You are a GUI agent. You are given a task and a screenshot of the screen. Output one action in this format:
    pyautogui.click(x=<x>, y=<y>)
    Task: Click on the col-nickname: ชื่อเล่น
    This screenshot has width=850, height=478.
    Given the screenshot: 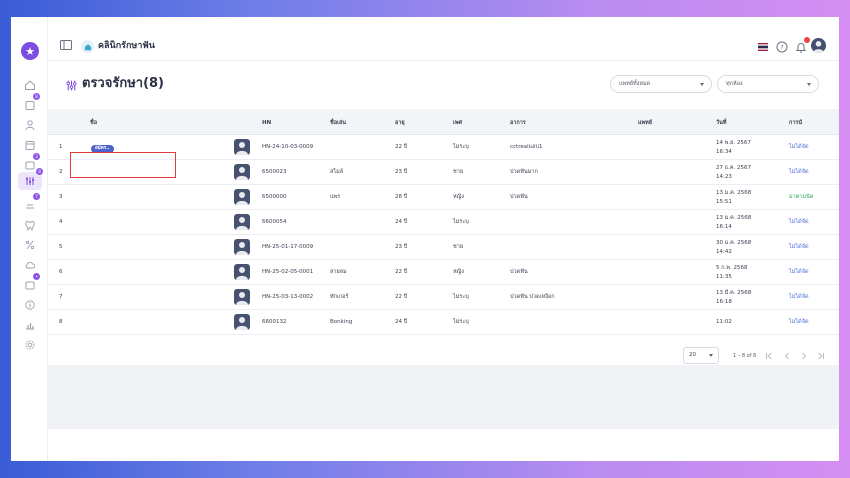 What is the action you would take?
    pyautogui.click(x=338, y=123)
    